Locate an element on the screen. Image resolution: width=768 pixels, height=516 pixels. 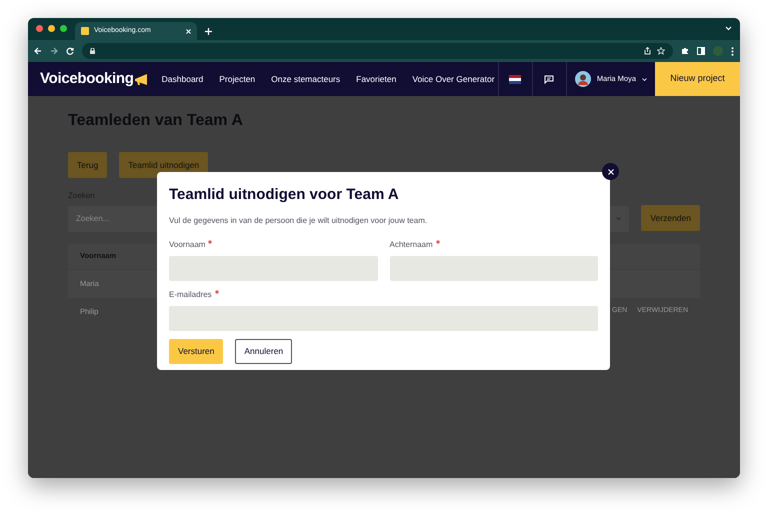
star-icon is located at coordinates (661, 51).